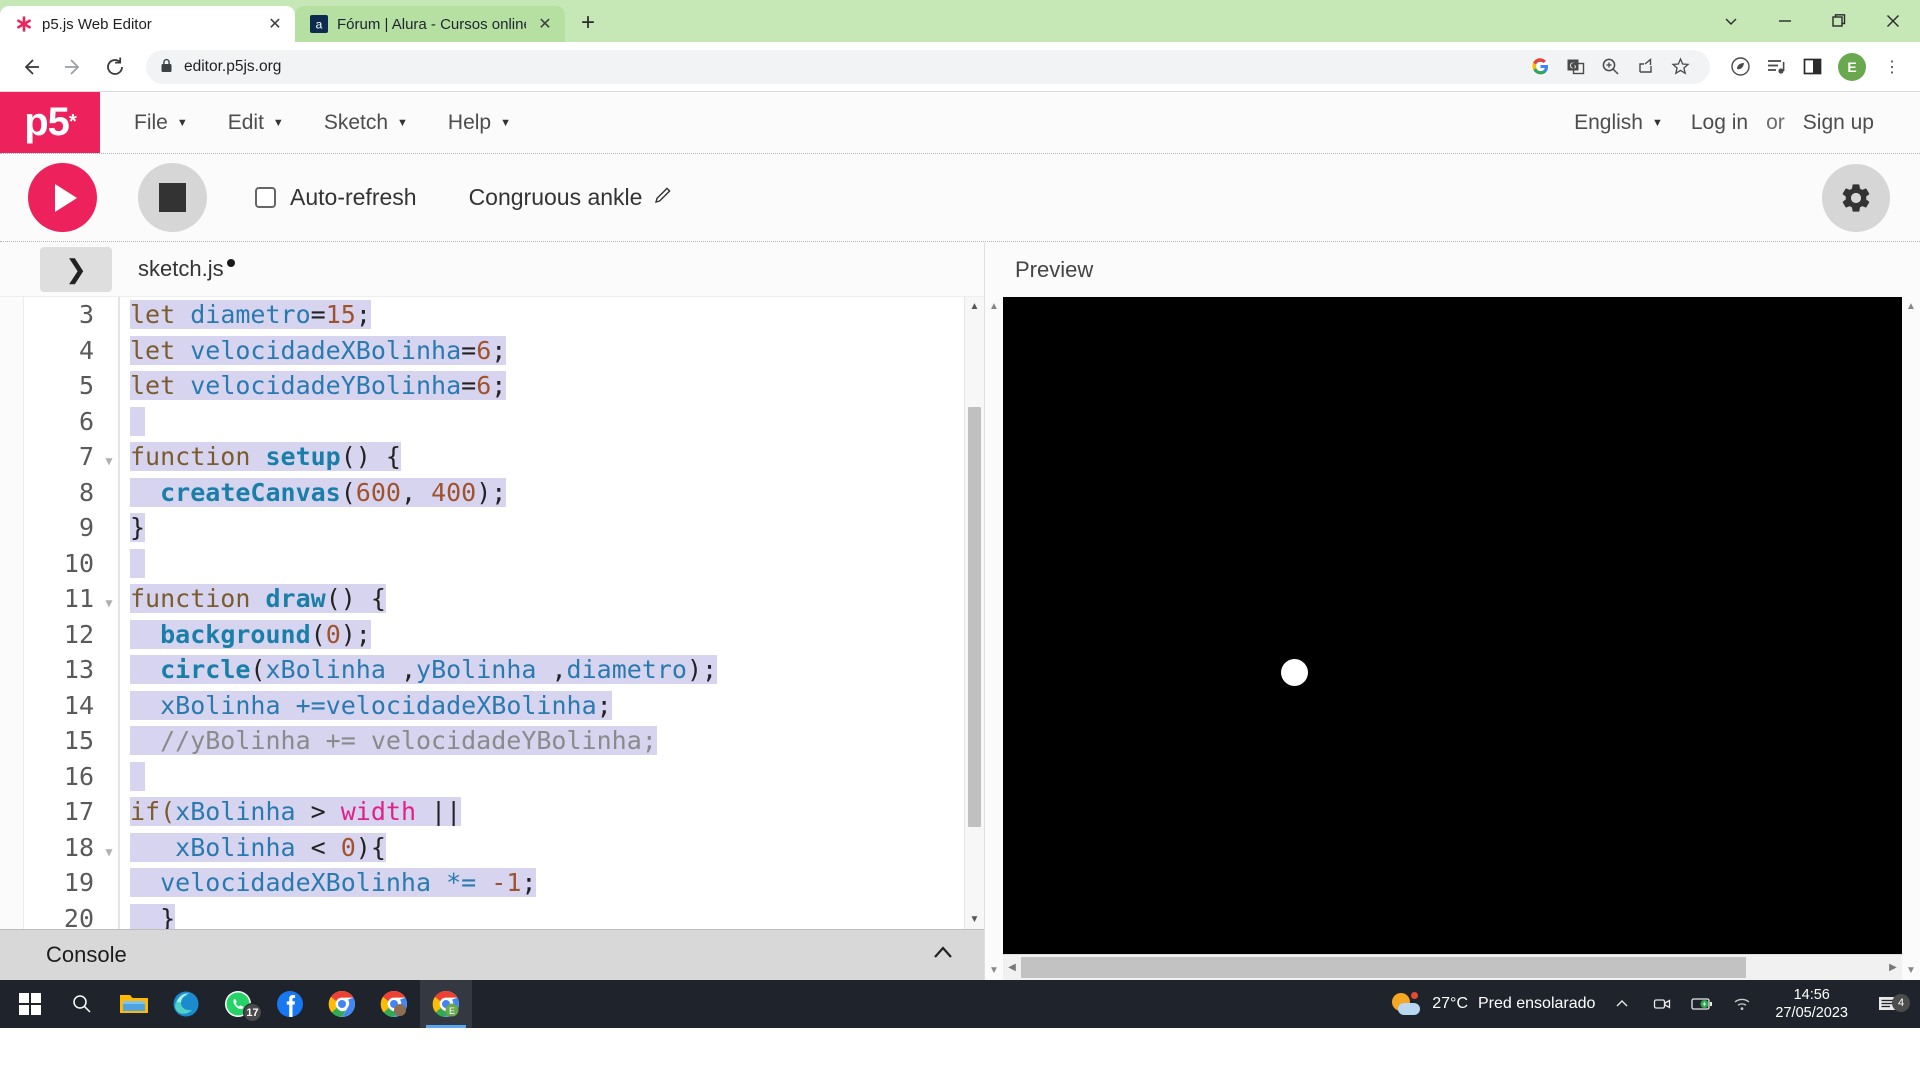  Describe the element at coordinates (1645, 67) in the screenshot. I see `share-icon` at that location.